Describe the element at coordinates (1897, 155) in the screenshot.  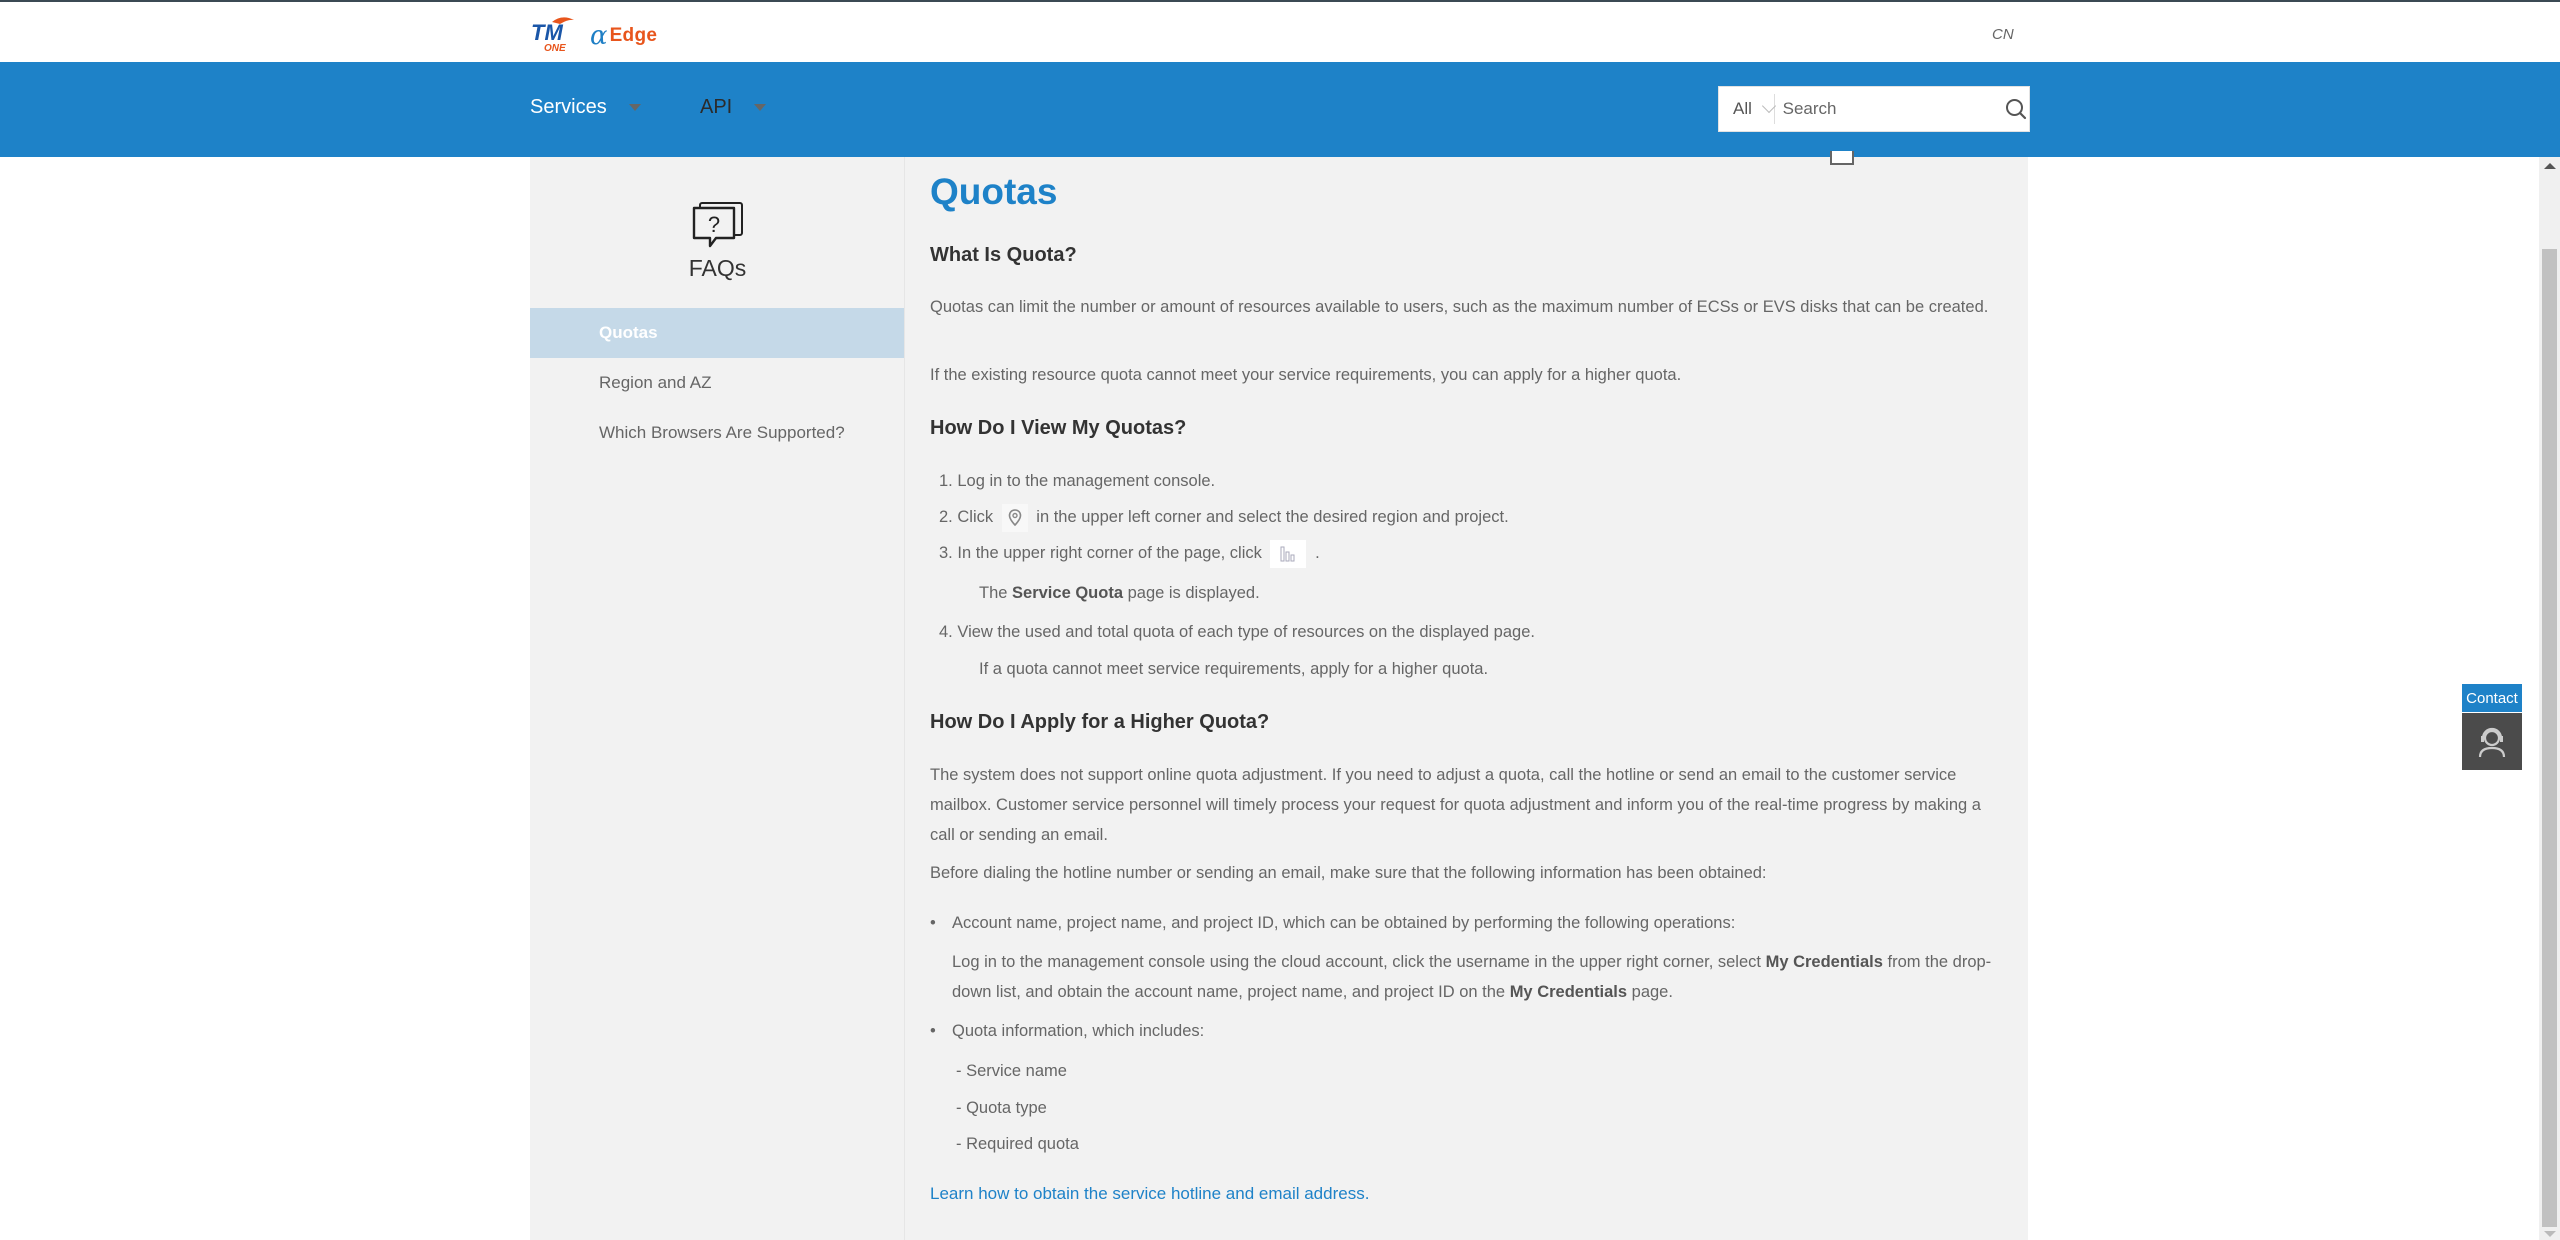
I see `pdf-download-link-partial` at that location.